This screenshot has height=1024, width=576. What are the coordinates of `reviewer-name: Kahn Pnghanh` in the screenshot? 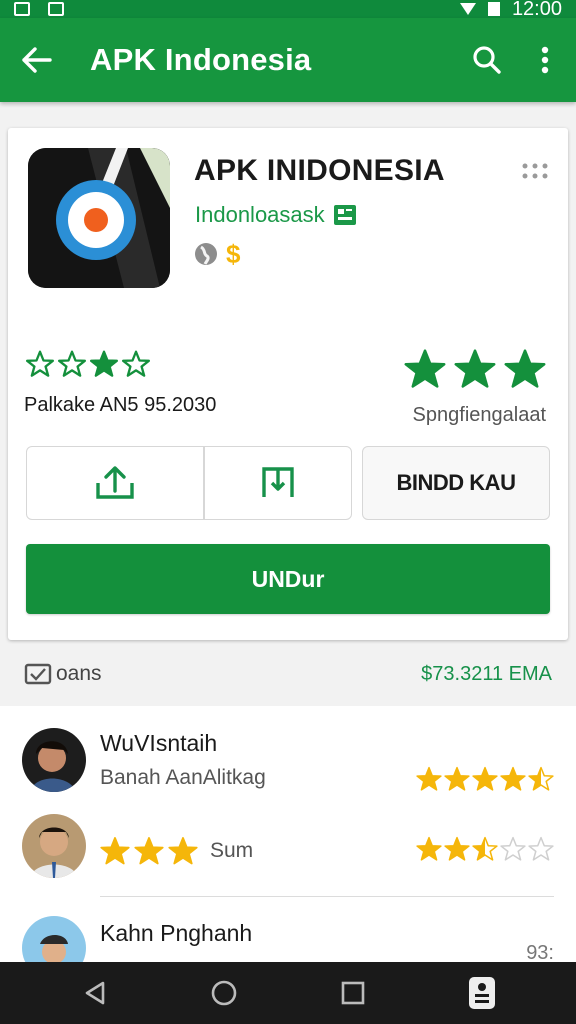 It's located at (176, 933).